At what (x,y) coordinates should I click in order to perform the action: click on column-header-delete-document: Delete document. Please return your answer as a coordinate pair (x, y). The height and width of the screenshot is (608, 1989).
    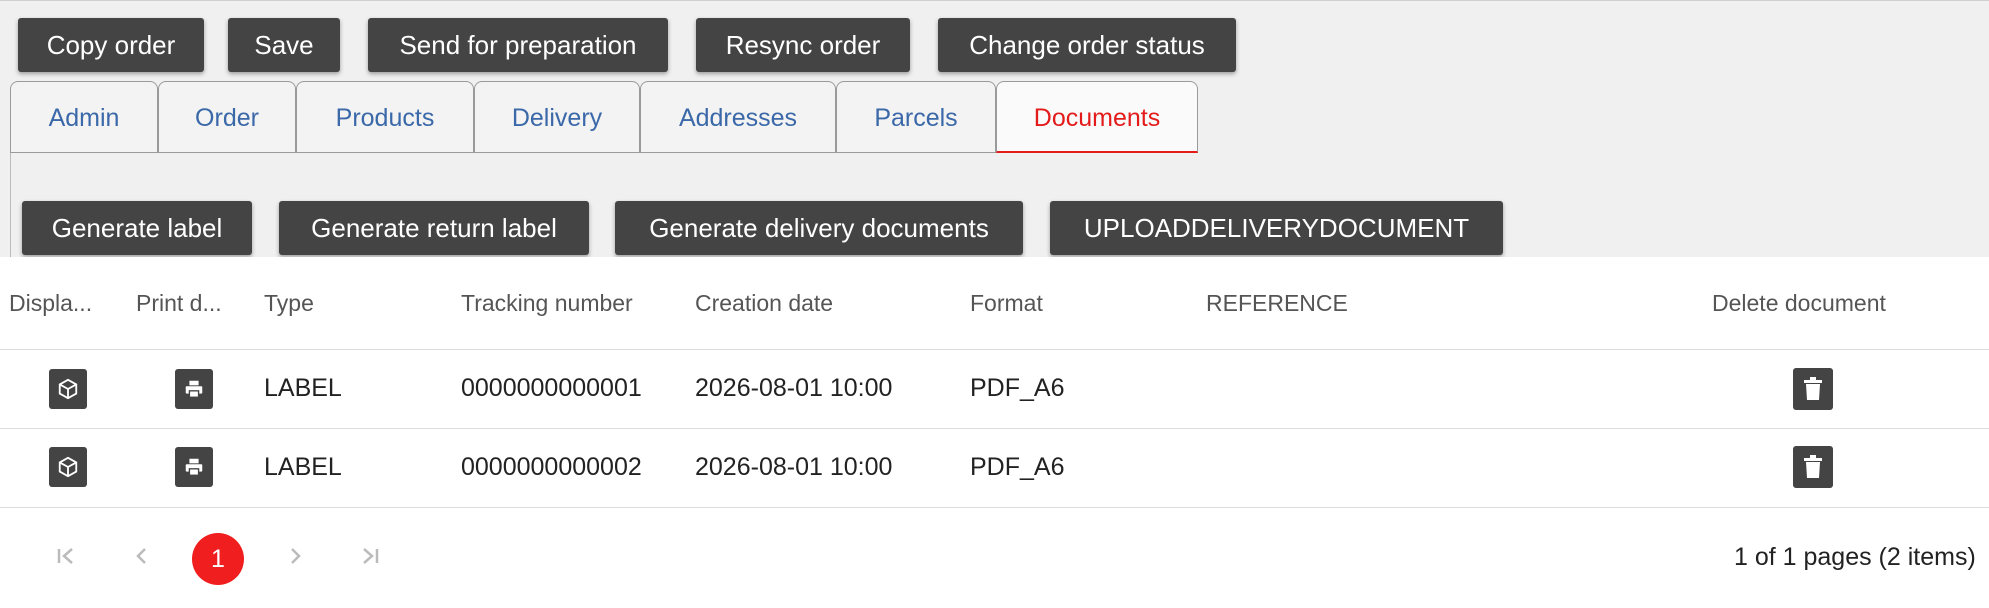
    Looking at the image, I should click on (1822, 303).